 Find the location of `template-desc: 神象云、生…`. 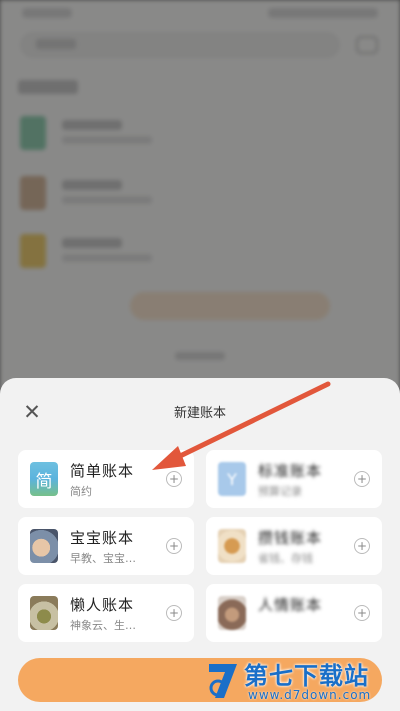

template-desc: 神象云、生… is located at coordinates (103, 625).